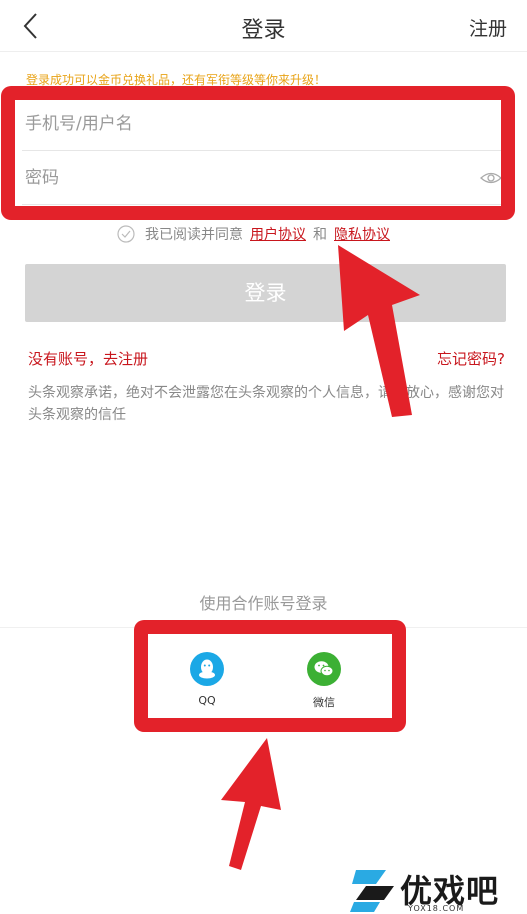 This screenshot has width=527, height=914. I want to click on login-form, so click(264, 151).